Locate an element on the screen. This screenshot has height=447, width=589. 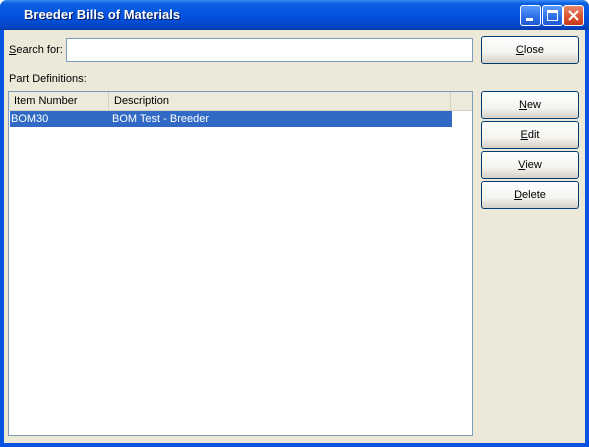
minimize-button is located at coordinates (530, 15).